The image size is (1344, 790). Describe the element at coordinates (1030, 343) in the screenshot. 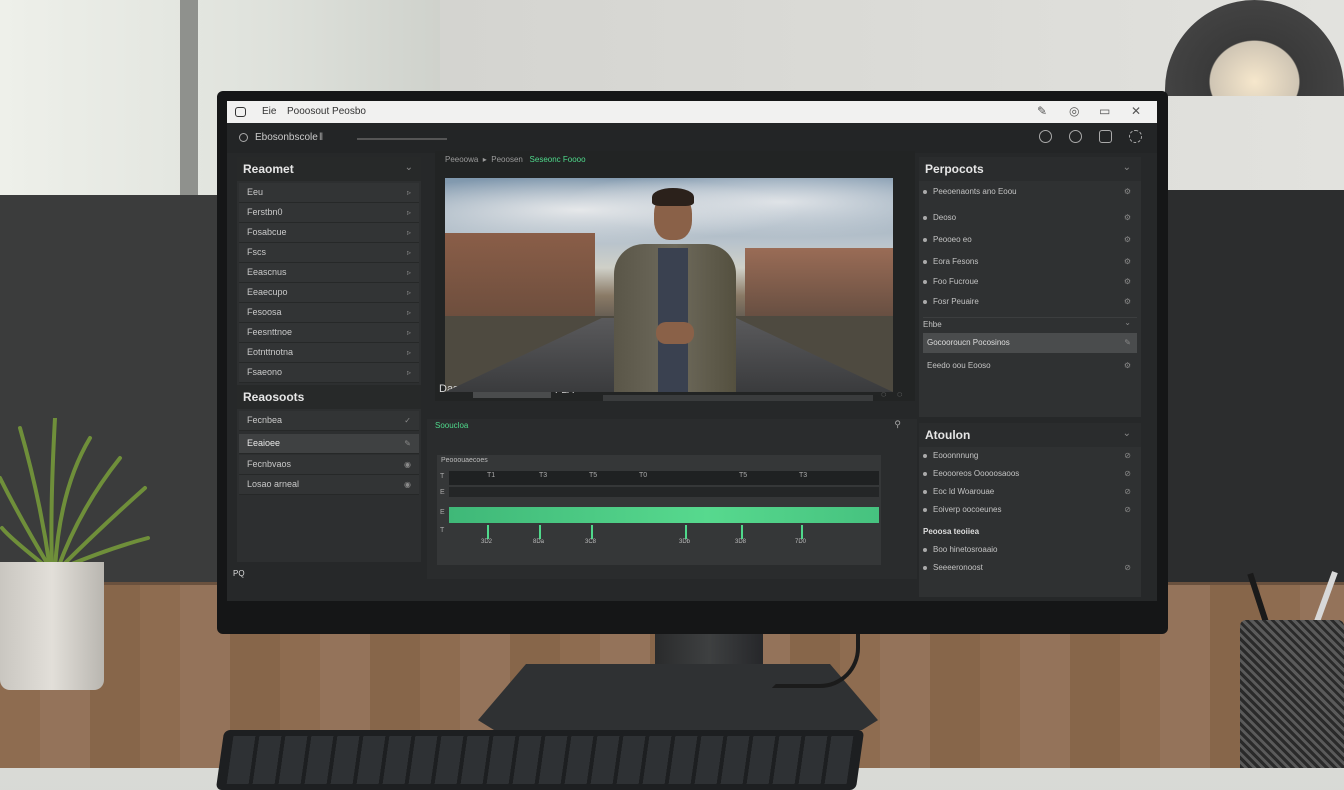

I see `selected-property: Gocooroucn Pocosinos ✎` at that location.